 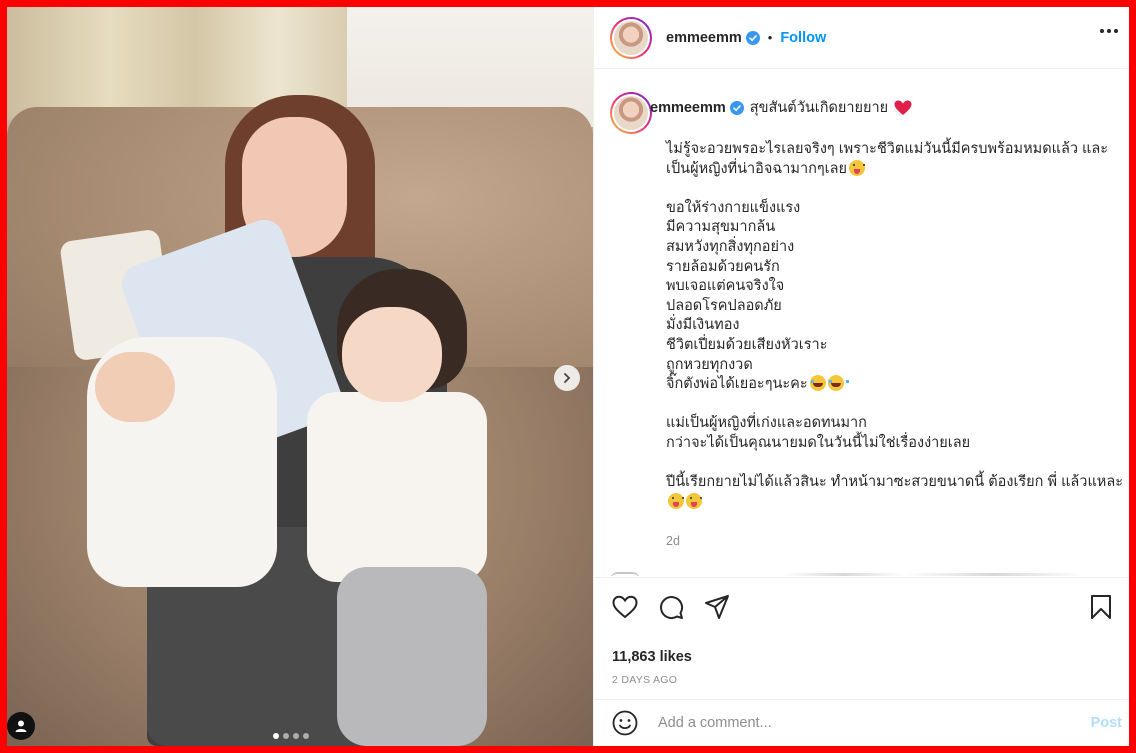 I want to click on caption-header: emmeemm สุขสันต์วันเกิดยายยาย, so click(x=781, y=107).